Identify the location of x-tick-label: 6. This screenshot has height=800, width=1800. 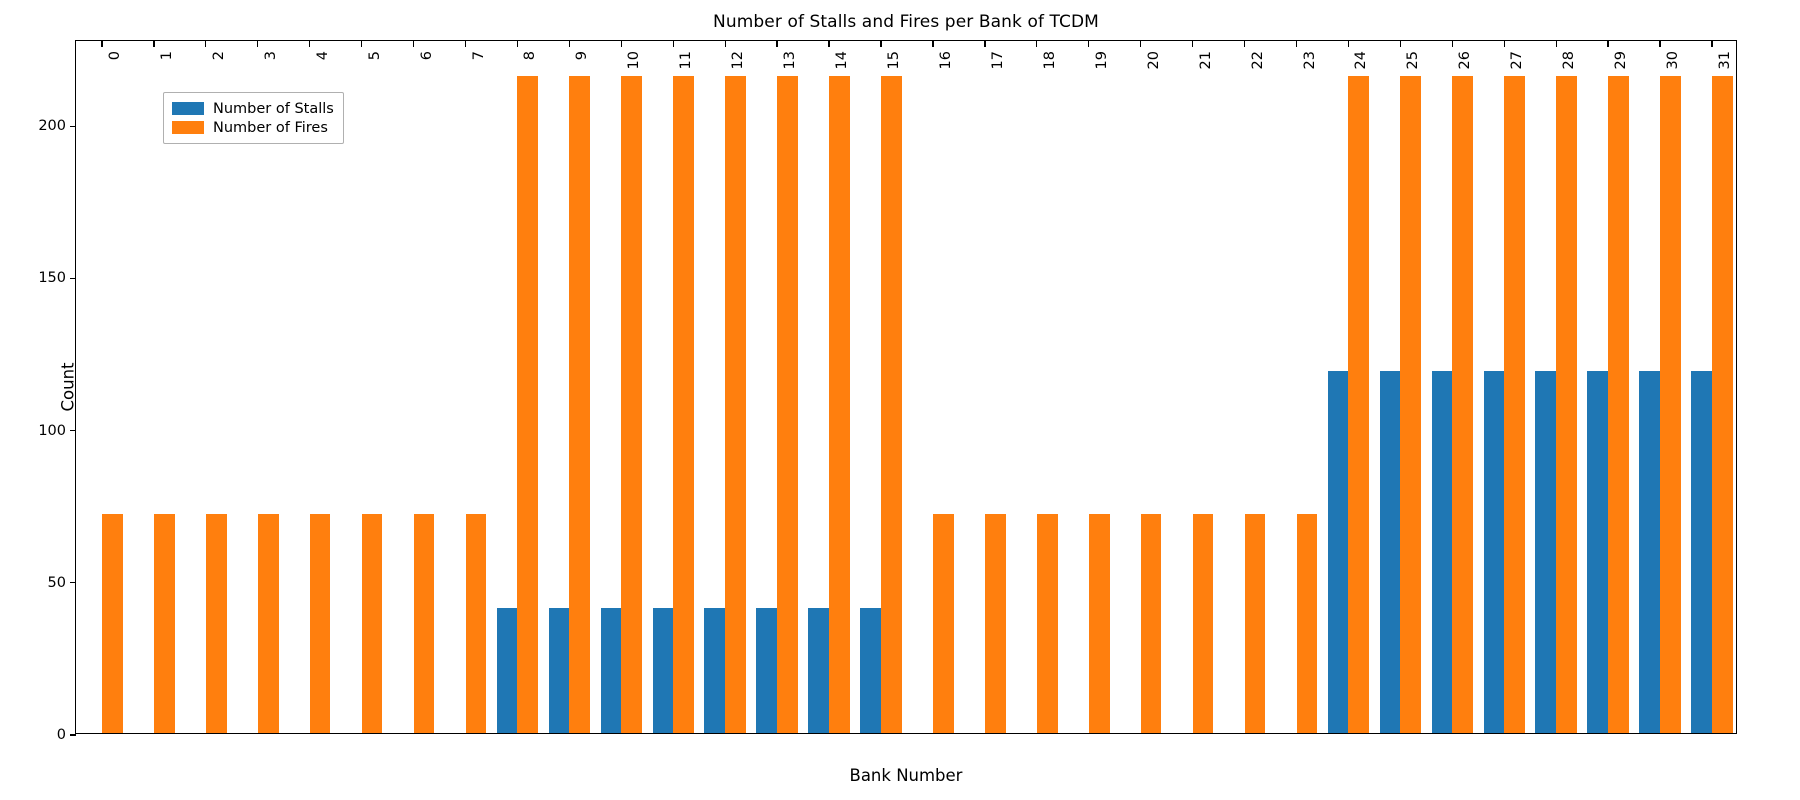
(426, 56).